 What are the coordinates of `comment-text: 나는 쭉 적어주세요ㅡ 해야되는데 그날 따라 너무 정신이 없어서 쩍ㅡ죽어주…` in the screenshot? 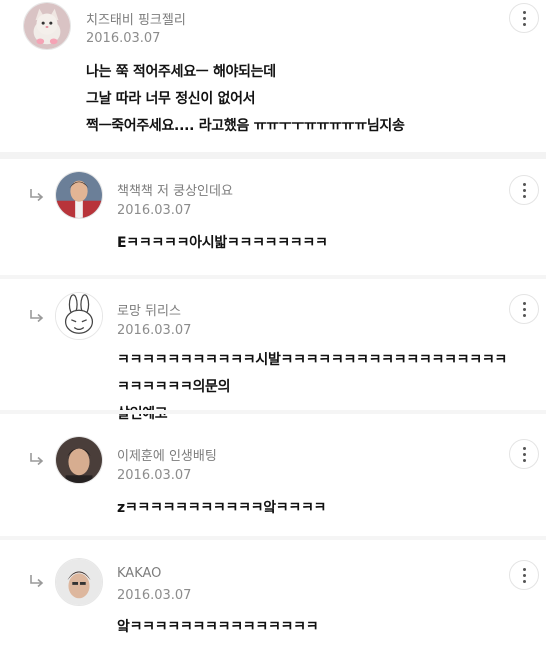 It's located at (245, 99).